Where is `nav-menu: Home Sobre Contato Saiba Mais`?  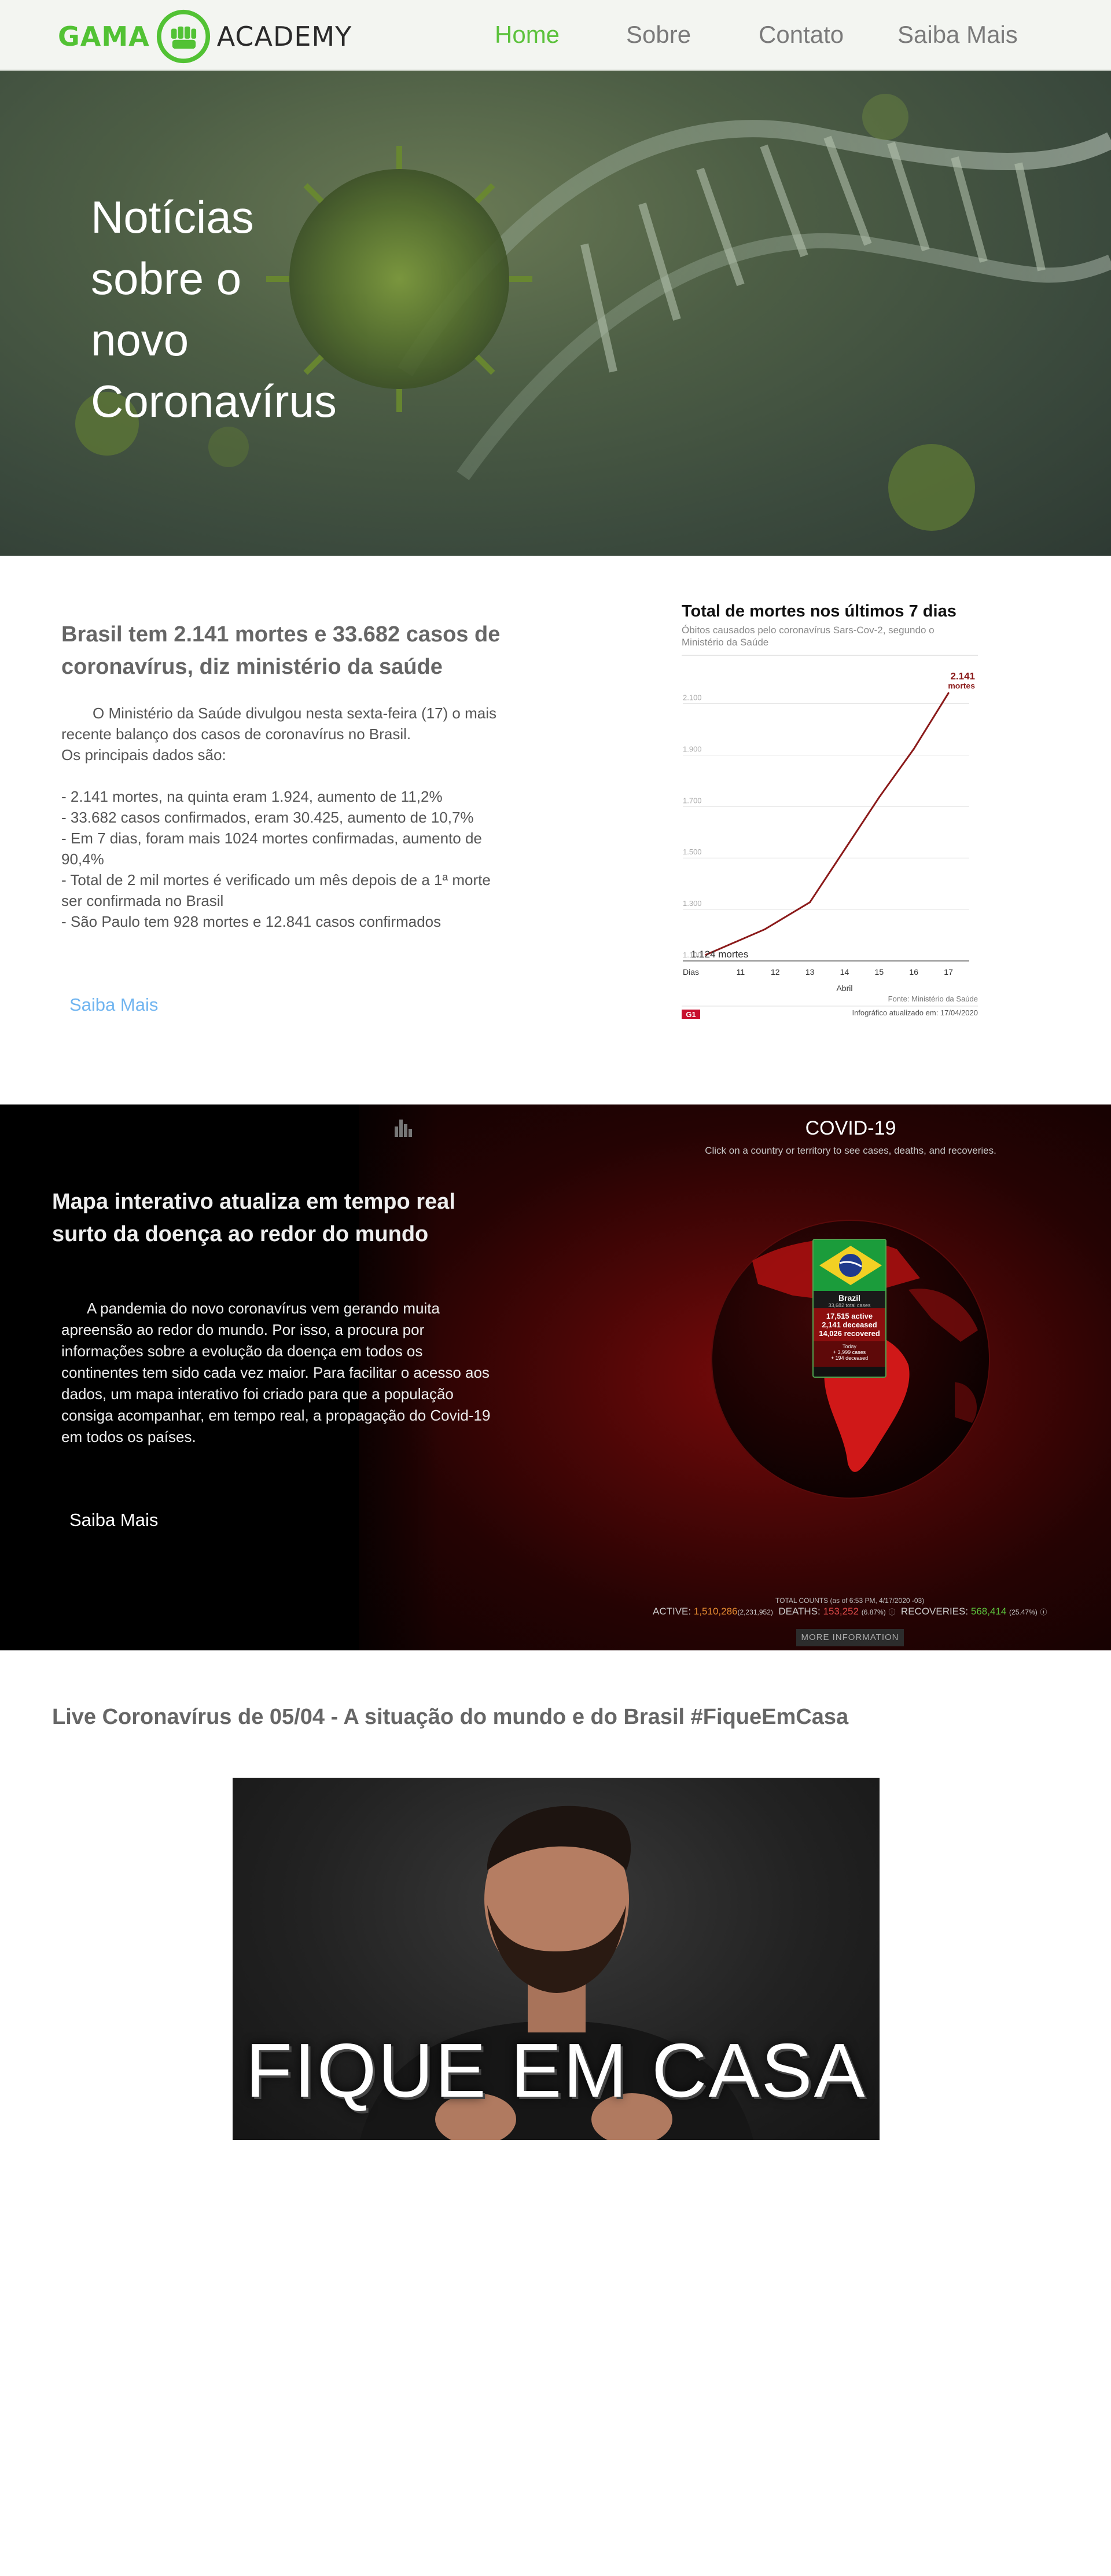 nav-menu: Home Sobre Contato Saiba Mais is located at coordinates (555, 38).